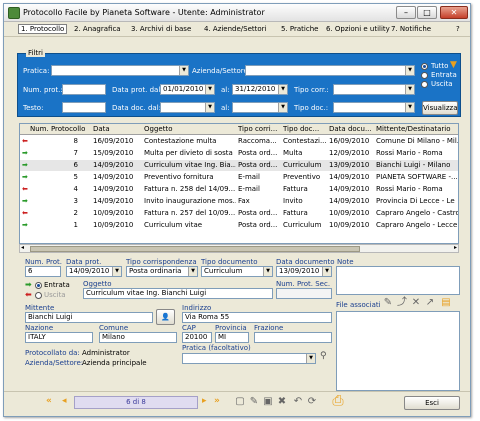  What do you see at coordinates (388, 303) in the screenshot?
I see `edit-file-icon: ✎` at bounding box center [388, 303].